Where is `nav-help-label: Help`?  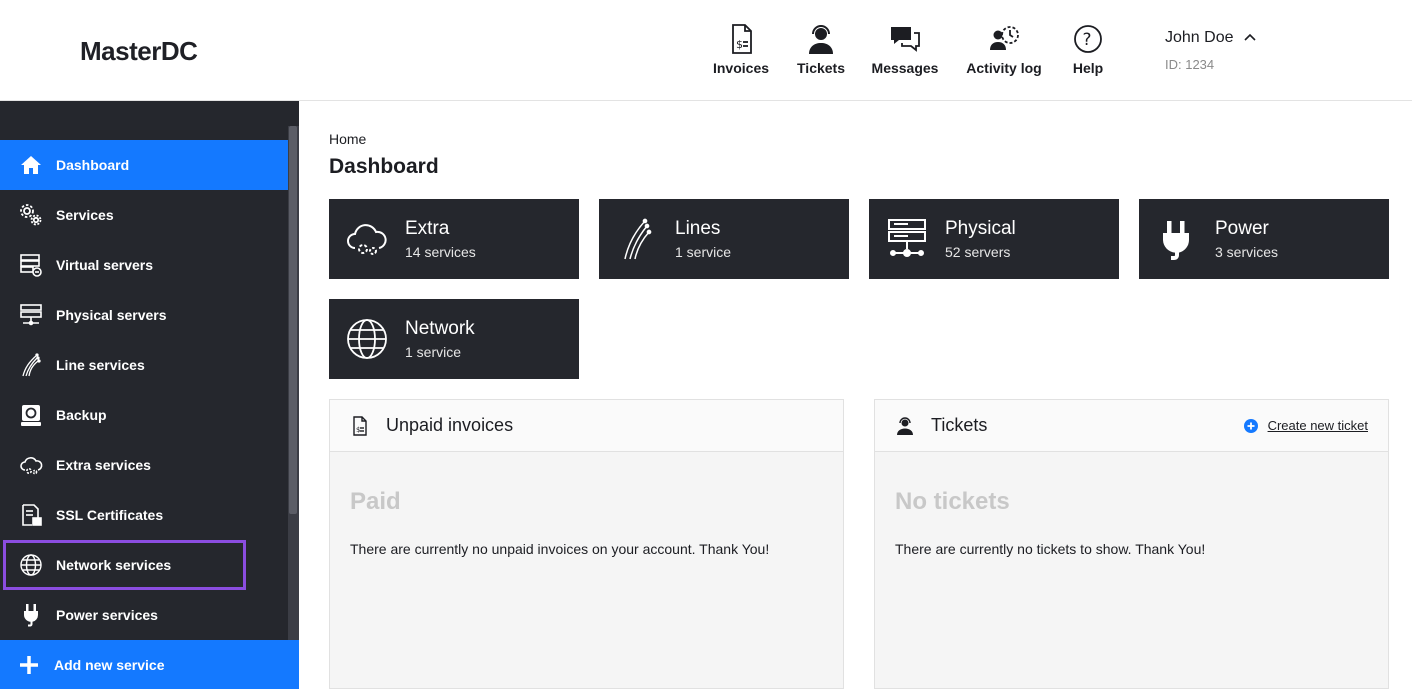 nav-help-label: Help is located at coordinates (1088, 68).